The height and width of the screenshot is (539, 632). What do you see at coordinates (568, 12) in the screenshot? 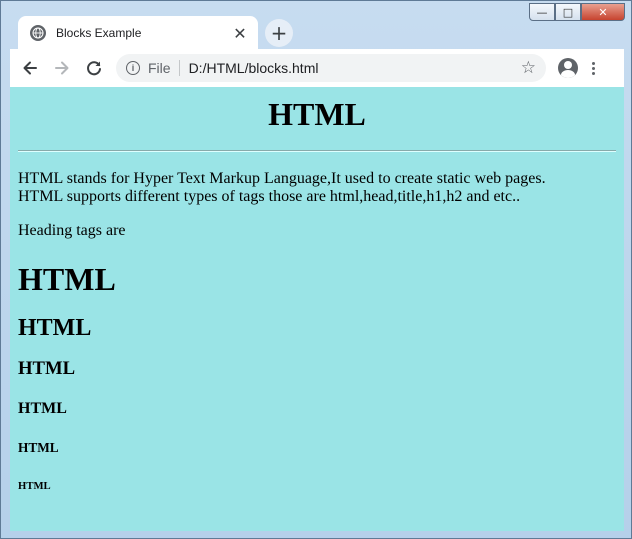
I see `maximize-button: □` at bounding box center [568, 12].